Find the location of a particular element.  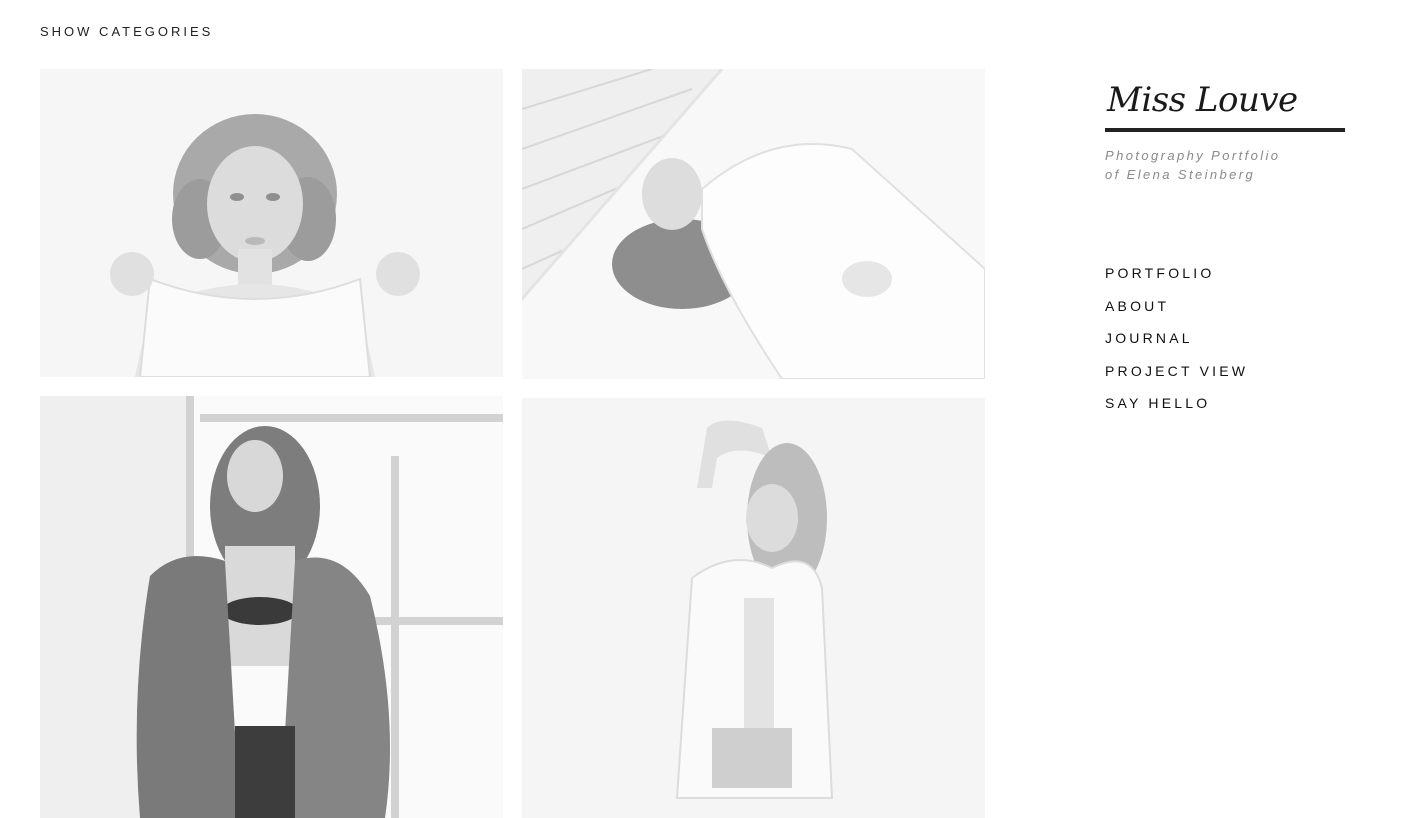

nav-item-journal: JOURNAL is located at coordinates (1176, 344).